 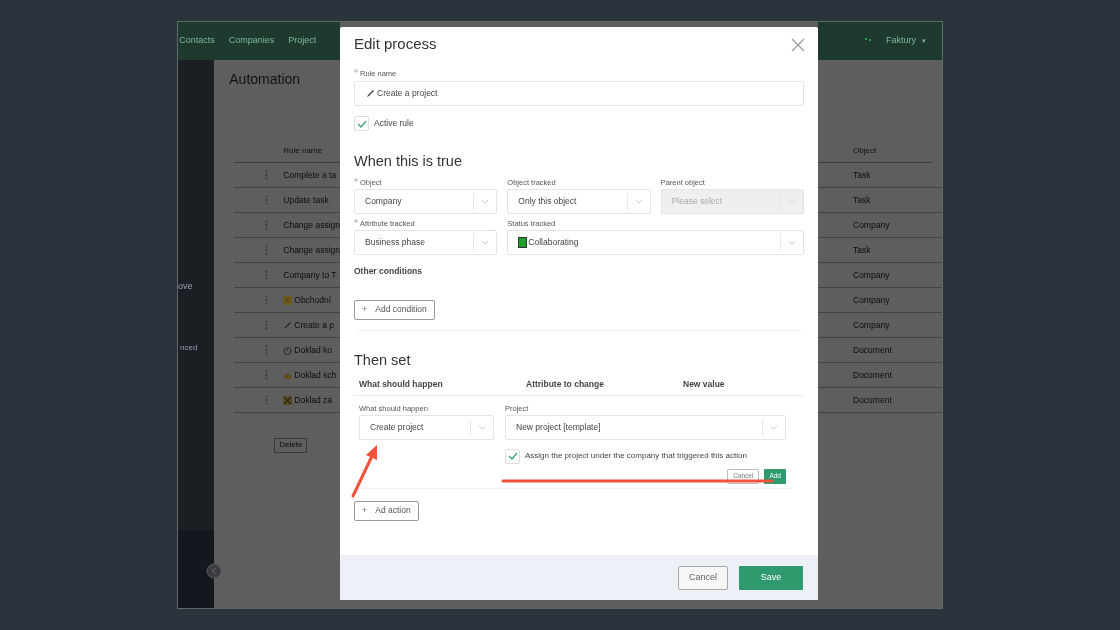 What do you see at coordinates (704, 384) in the screenshot?
I see `column-header: New value` at bounding box center [704, 384].